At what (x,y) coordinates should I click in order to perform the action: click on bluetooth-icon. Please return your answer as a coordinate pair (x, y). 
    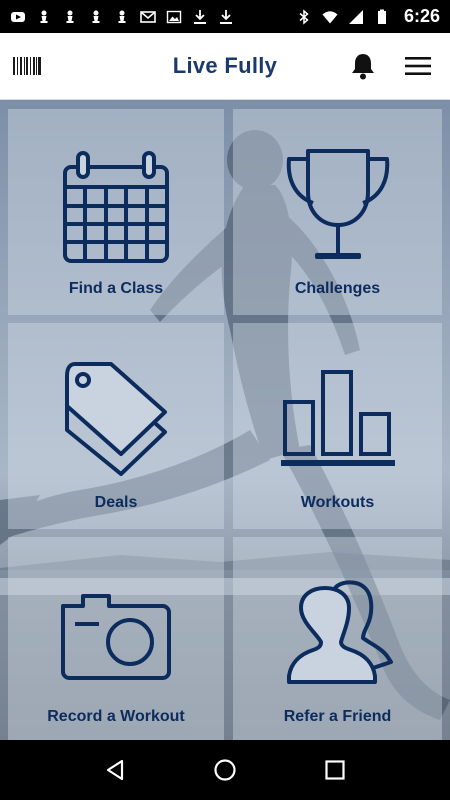
    Looking at the image, I should click on (304, 16).